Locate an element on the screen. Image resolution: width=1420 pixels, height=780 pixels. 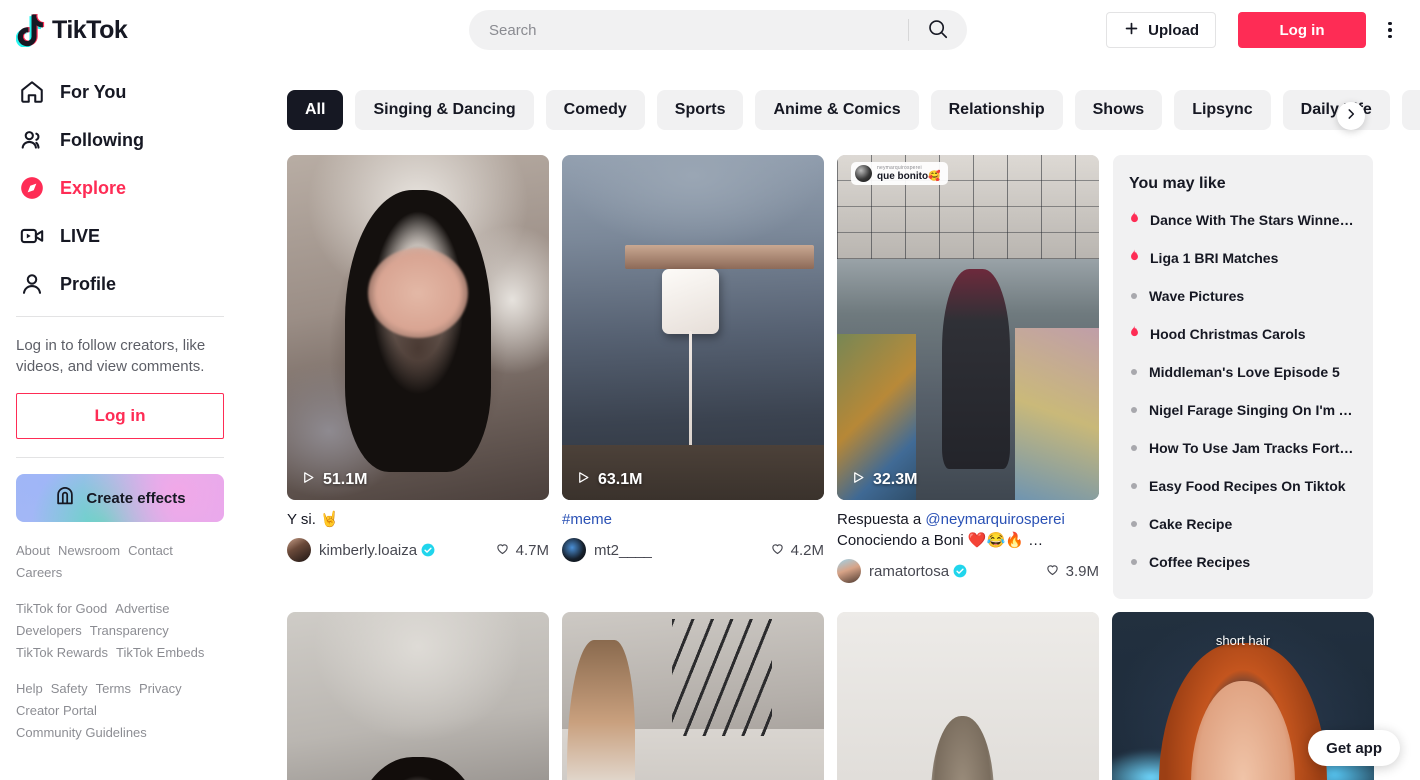
header-login-button: Log in is located at coordinates (1302, 30).